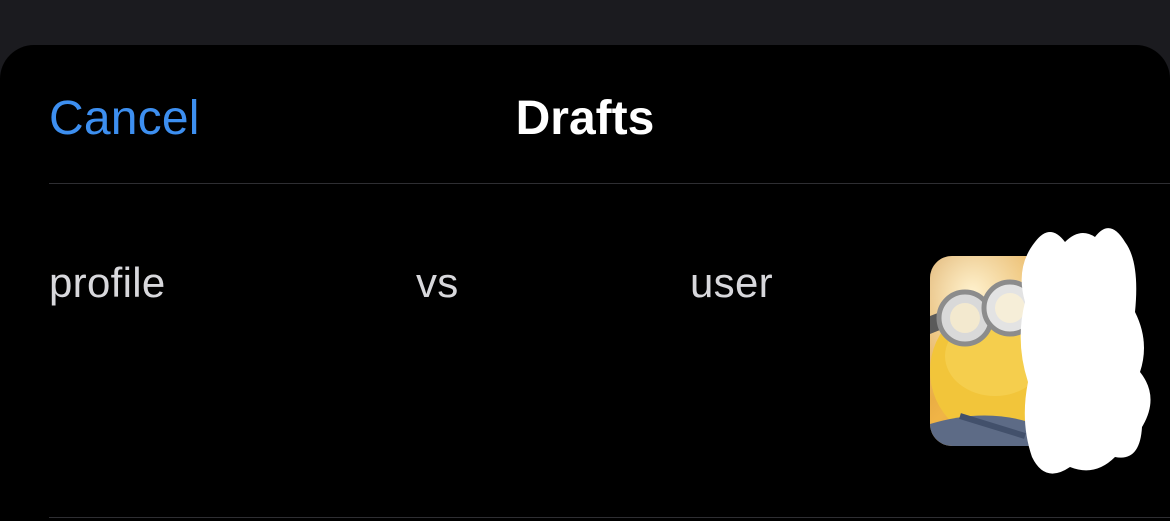 The height and width of the screenshot is (521, 1170). What do you see at coordinates (1085, 351) in the screenshot?
I see `redaction-scribble` at bounding box center [1085, 351].